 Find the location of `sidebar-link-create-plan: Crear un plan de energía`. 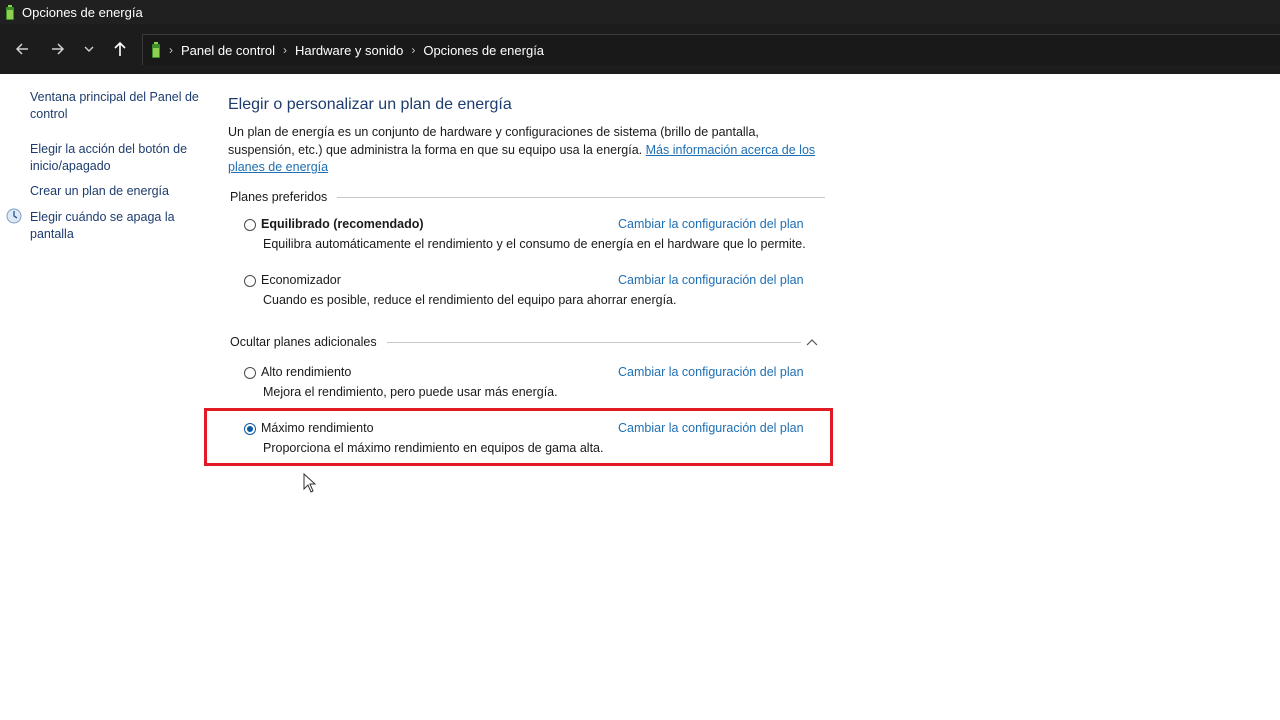

sidebar-link-create-plan: Crear un plan de energía is located at coordinates (115, 191).